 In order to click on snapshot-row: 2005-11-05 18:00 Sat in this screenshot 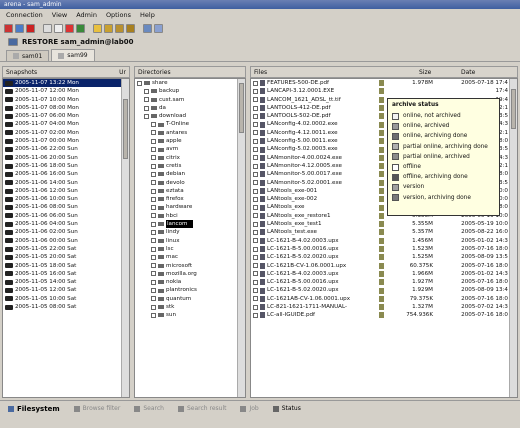, I will do `click(66, 266)`.